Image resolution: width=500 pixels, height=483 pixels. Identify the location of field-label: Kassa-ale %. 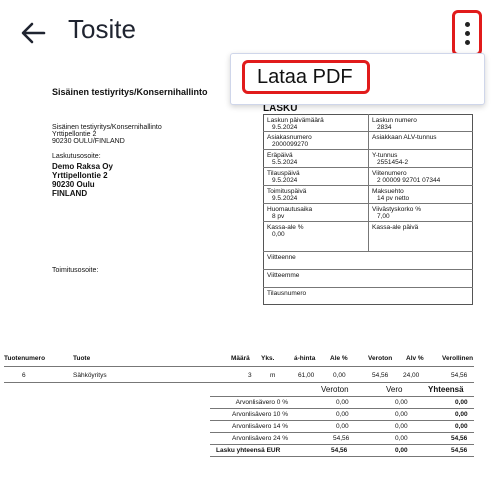
(285, 227).